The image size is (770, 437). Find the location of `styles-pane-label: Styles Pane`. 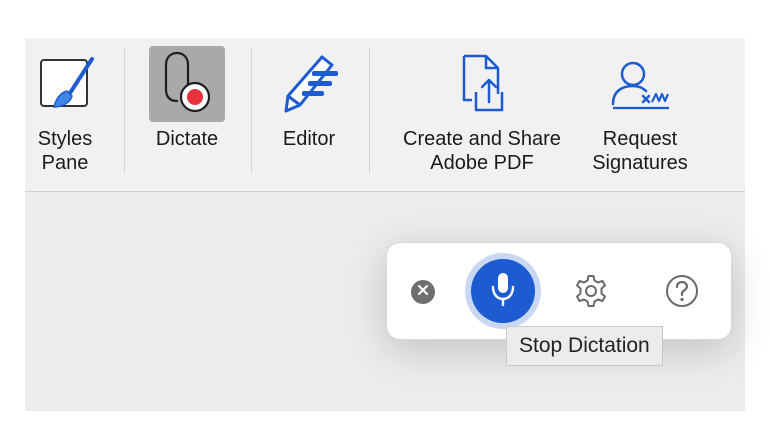

styles-pane-label: Styles Pane is located at coordinates (65, 151).